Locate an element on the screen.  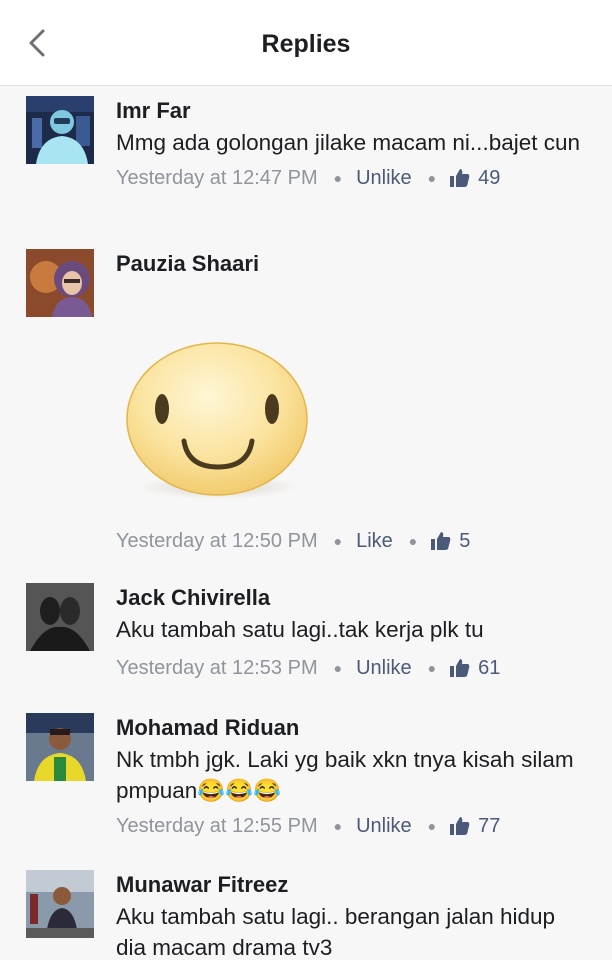
comment-author: Jack Chivirella is located at coordinates (351, 598).